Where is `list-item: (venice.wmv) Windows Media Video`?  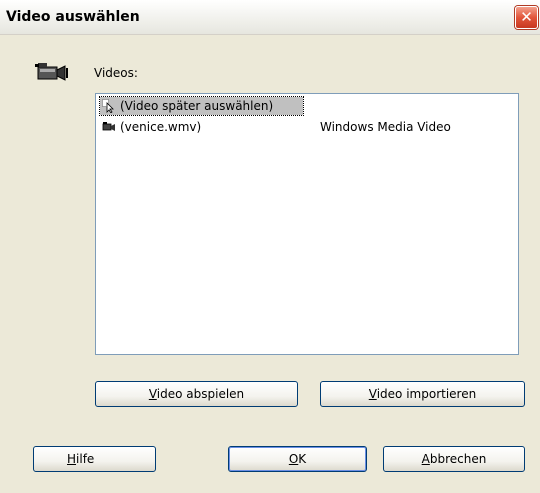 list-item: (venice.wmv) Windows Media Video is located at coordinates (305, 127).